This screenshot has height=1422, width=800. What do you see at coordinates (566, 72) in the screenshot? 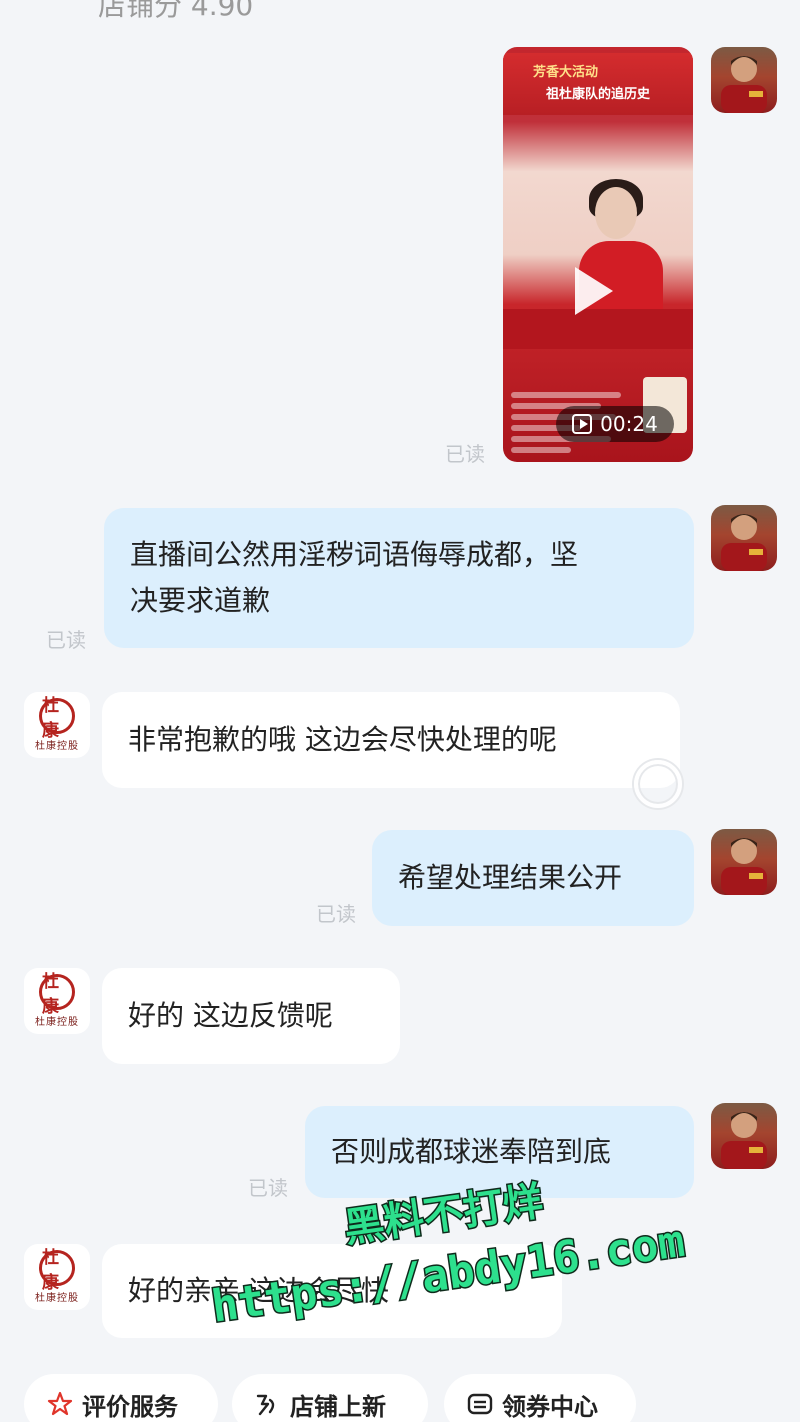
I see `video-banner-title: 芳香大活动` at bounding box center [566, 72].